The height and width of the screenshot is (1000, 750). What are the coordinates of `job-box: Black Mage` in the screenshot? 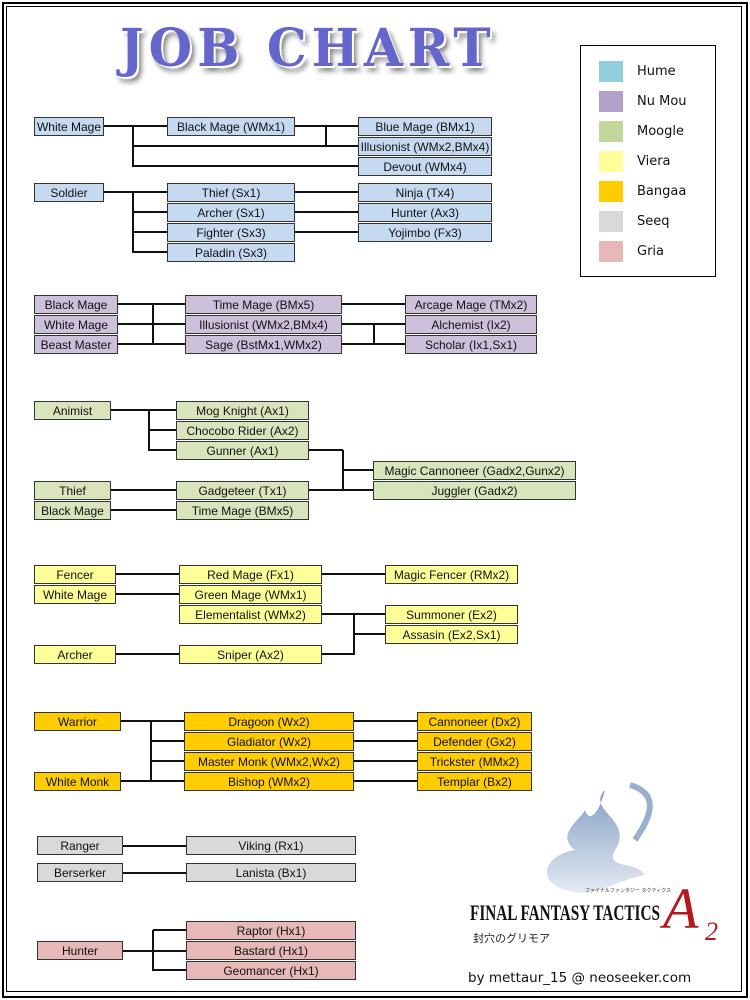 It's located at (72, 510).